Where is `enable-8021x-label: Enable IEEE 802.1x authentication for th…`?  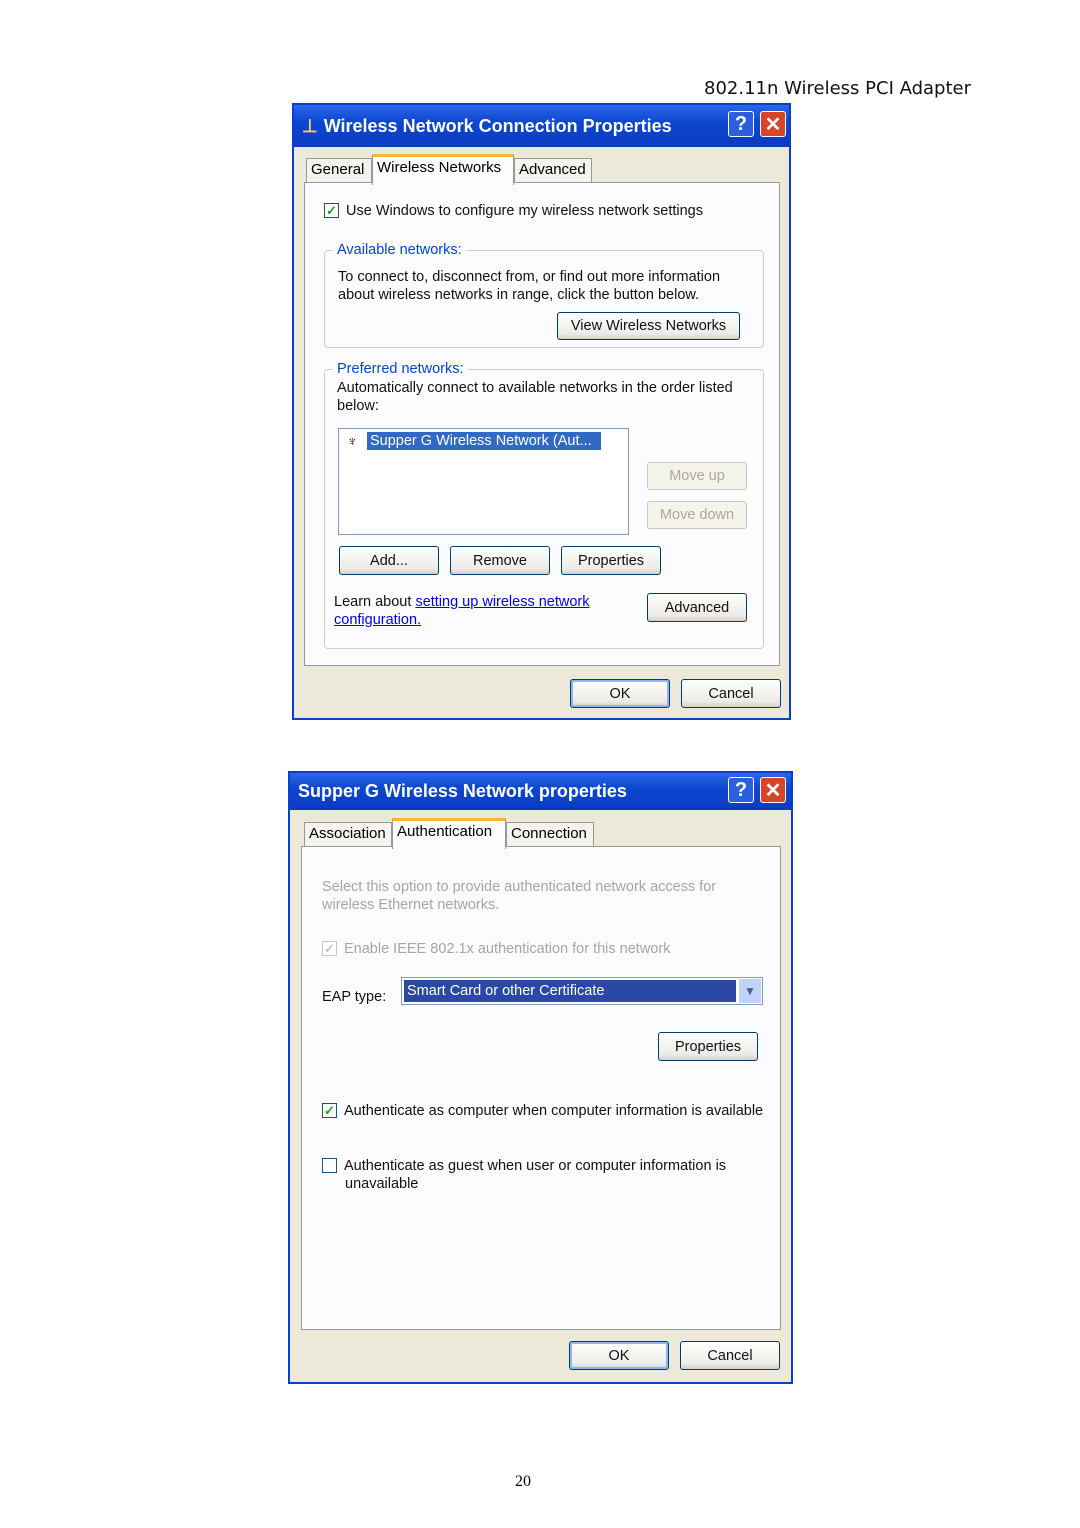 enable-8021x-label: Enable IEEE 802.1x authentication for th… is located at coordinates (507, 949).